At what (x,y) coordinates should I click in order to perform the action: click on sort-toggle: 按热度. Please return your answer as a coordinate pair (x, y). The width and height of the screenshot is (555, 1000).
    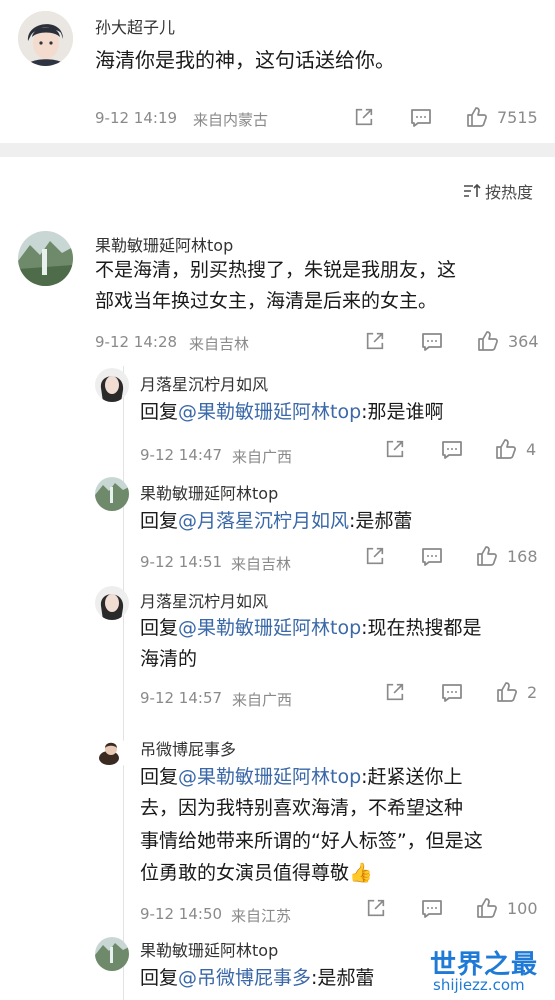
    Looking at the image, I should click on (498, 191).